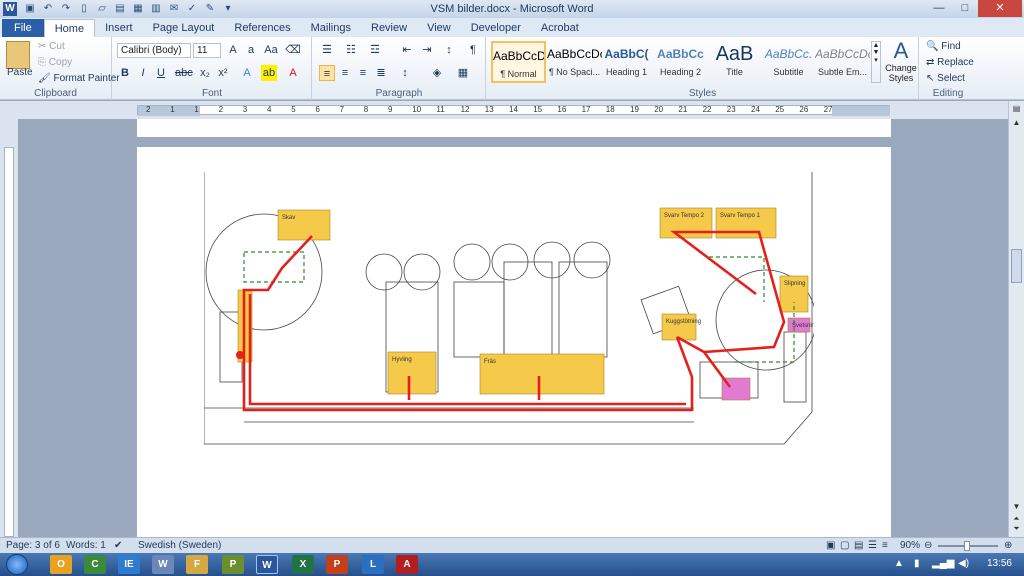 This screenshot has height=576, width=1024. What do you see at coordinates (79, 78) in the screenshot?
I see `format-painter-button: 🖌 Format Painter` at bounding box center [79, 78].